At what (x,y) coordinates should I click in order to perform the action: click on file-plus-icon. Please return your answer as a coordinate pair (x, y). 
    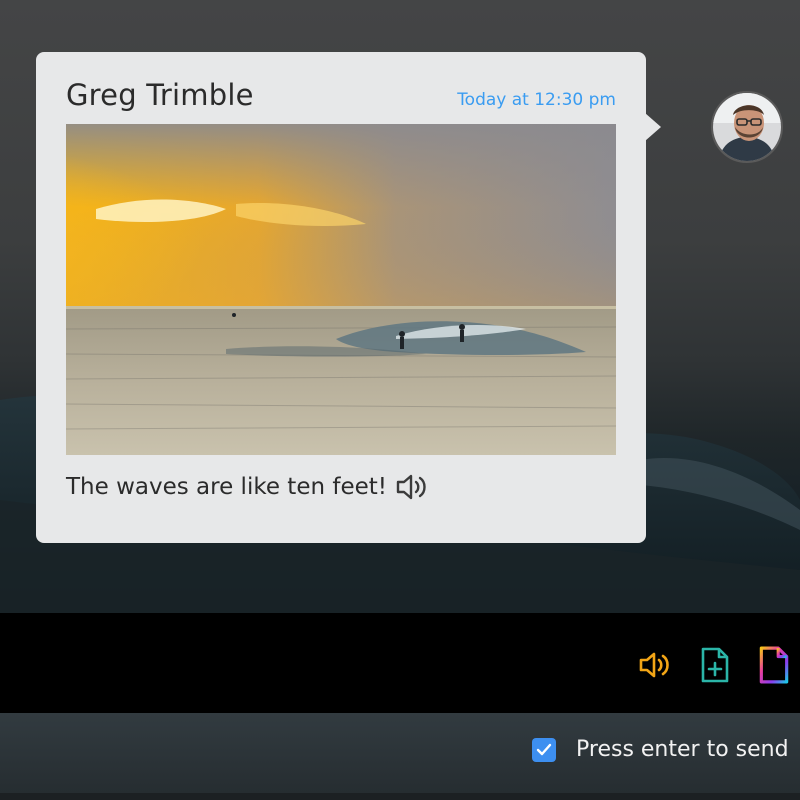
    Looking at the image, I should click on (715, 665).